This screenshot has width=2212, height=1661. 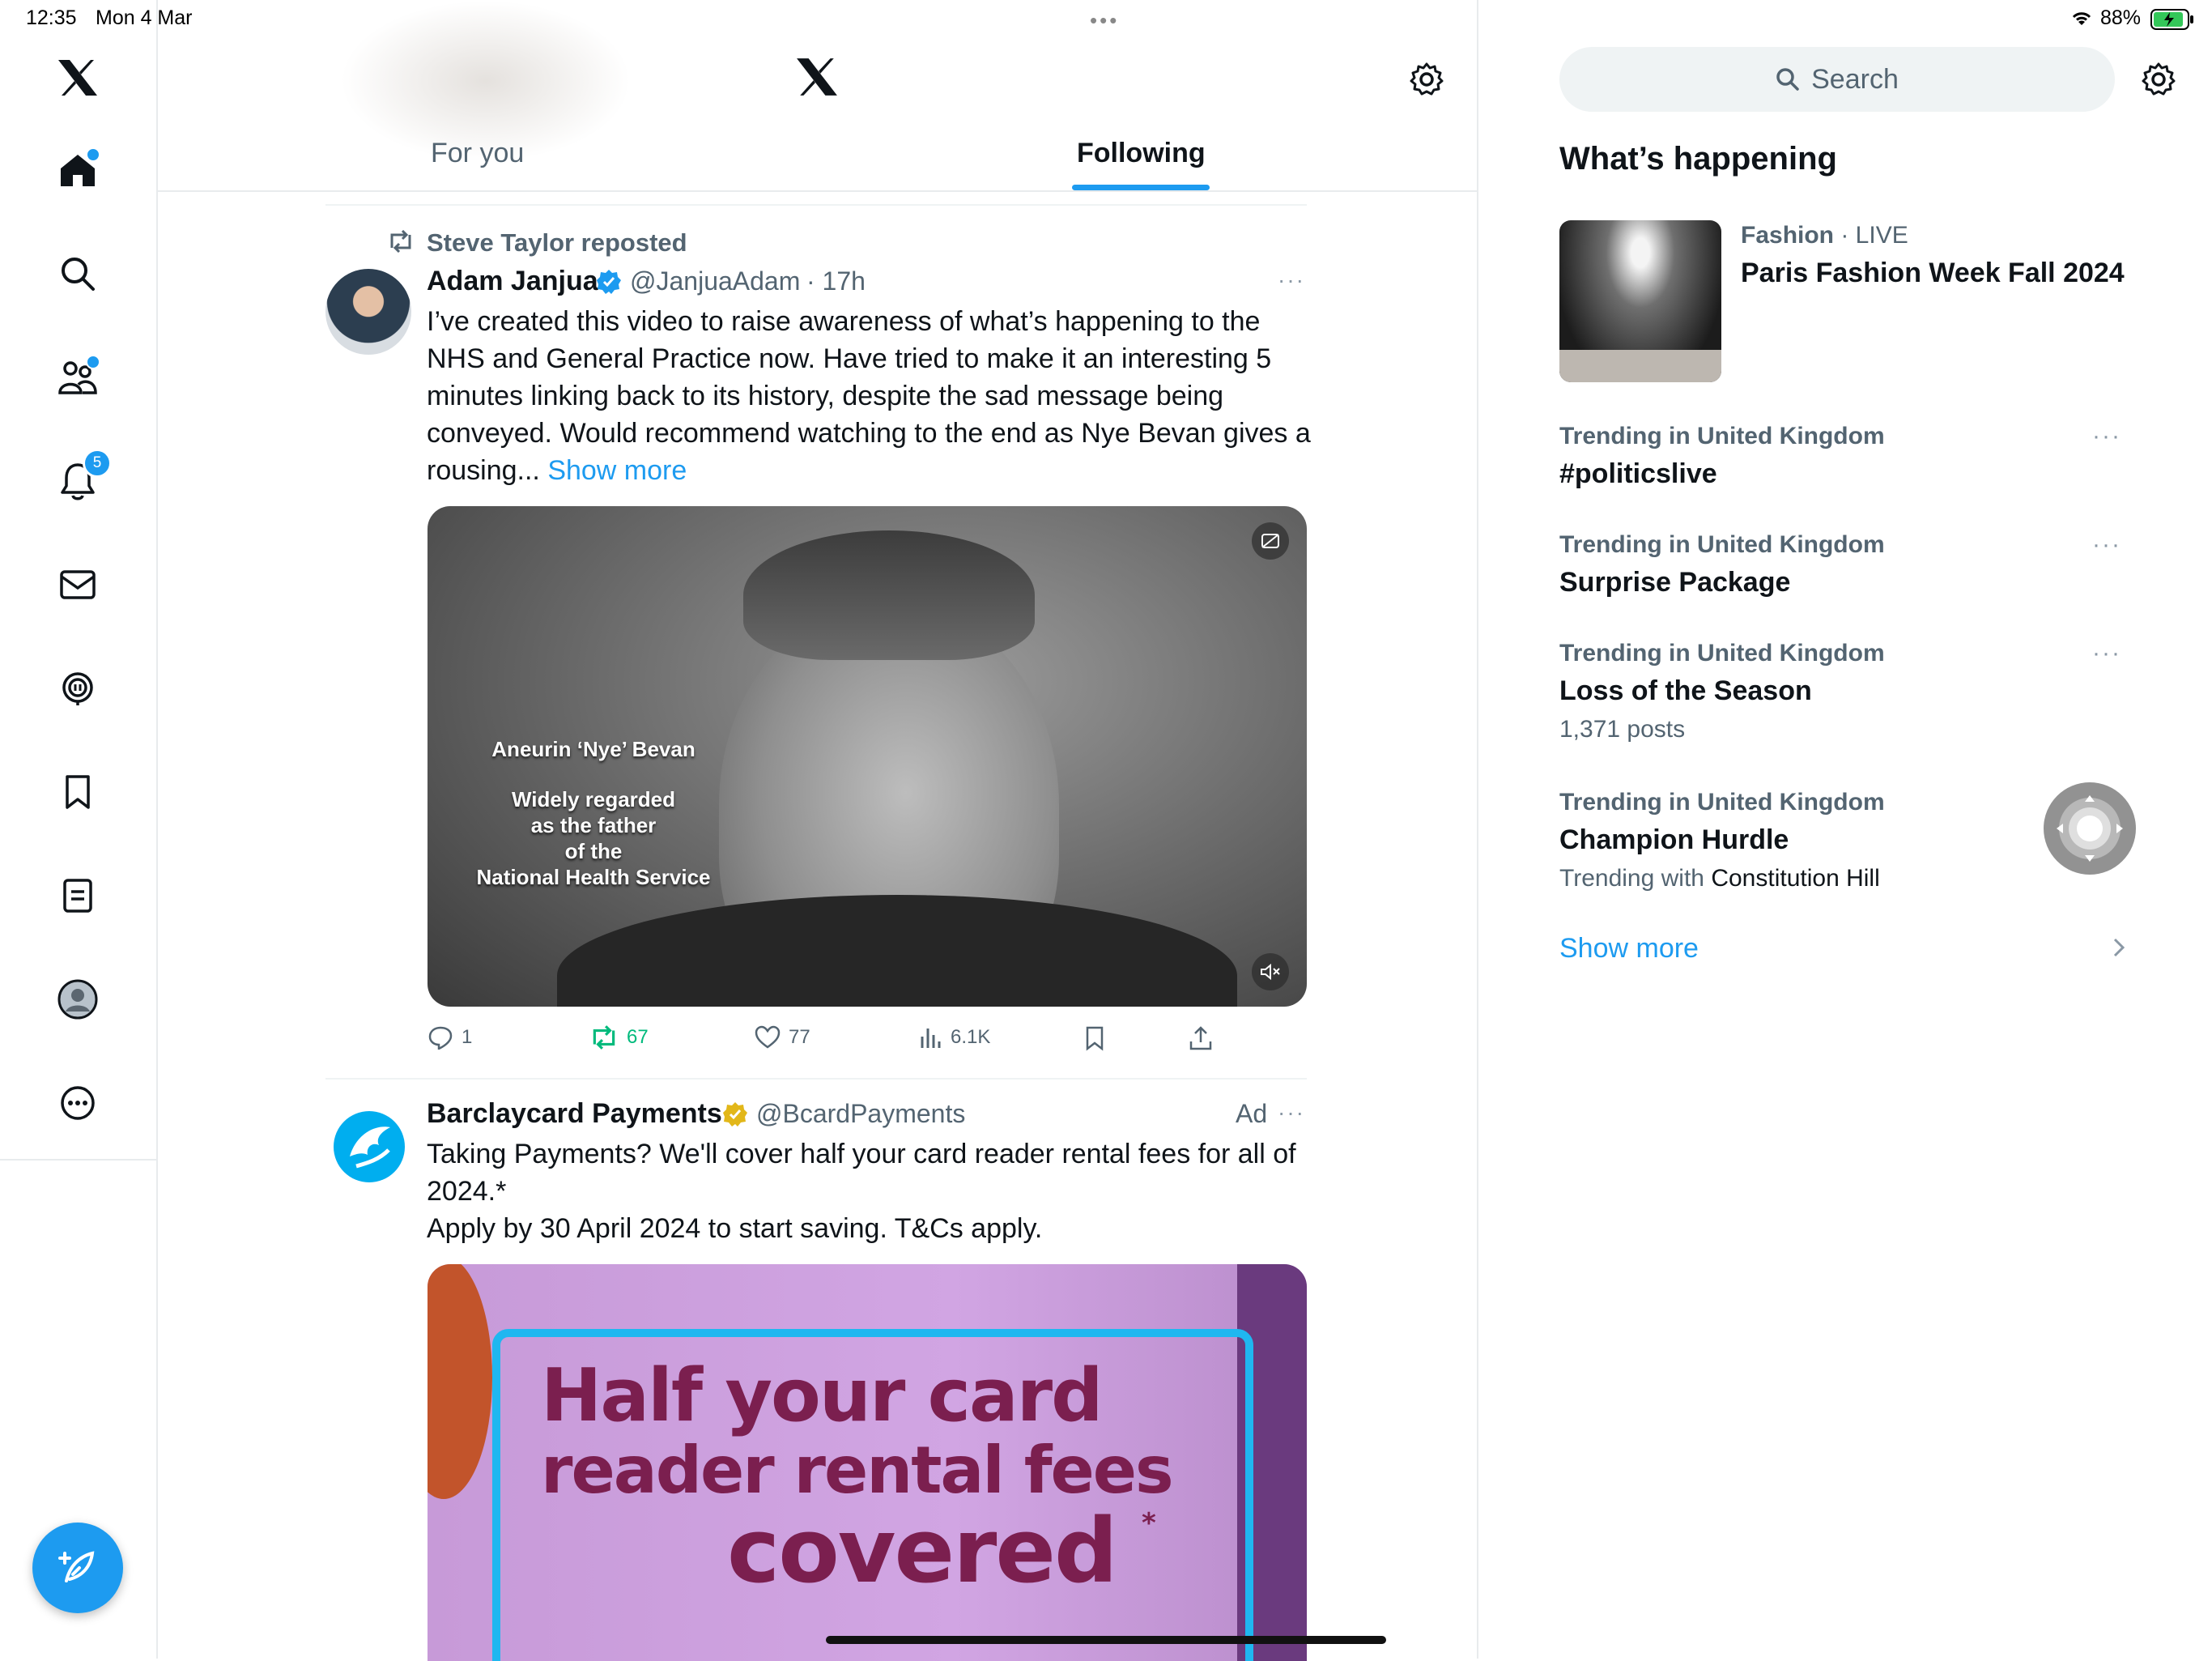 I want to click on adam-janjua-avatar, so click(x=368, y=312).